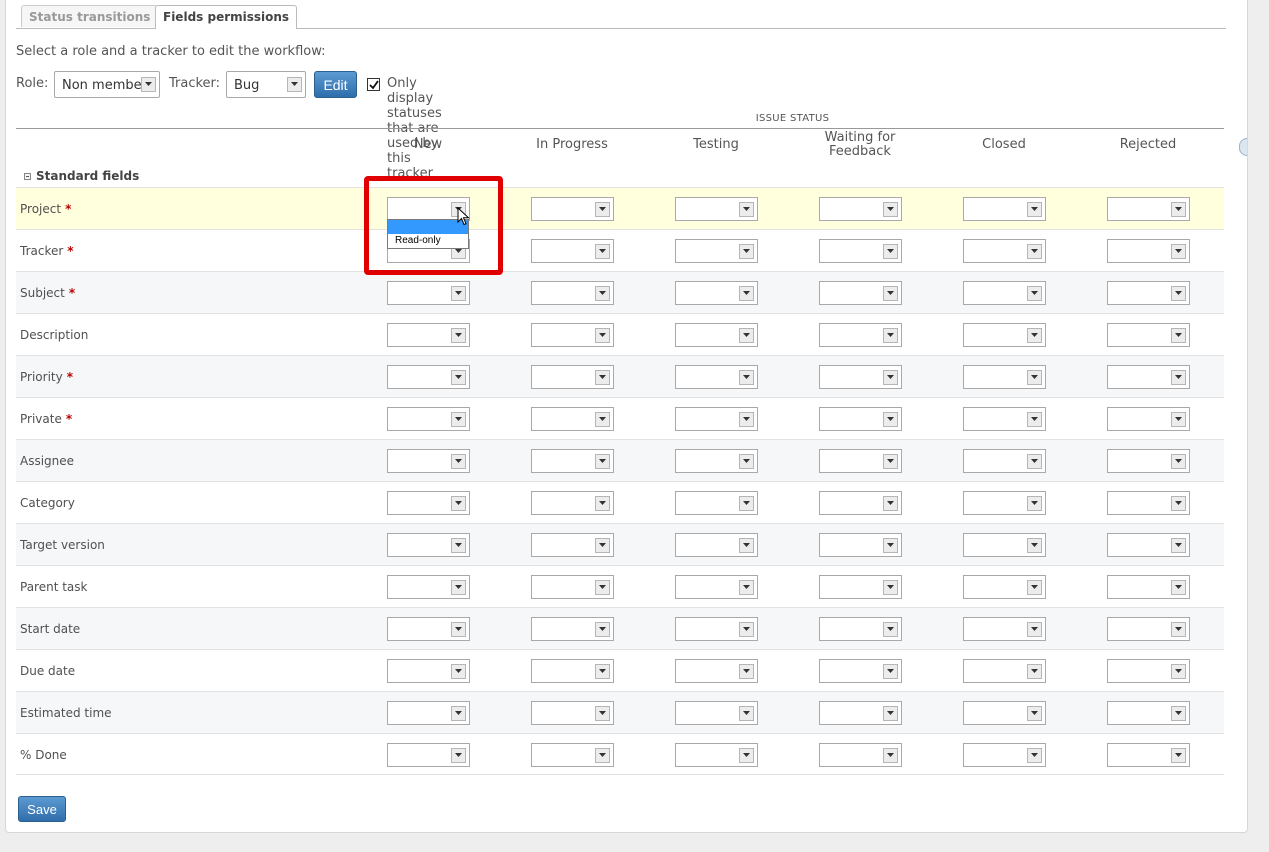 The height and width of the screenshot is (852, 1269). Describe the element at coordinates (1178, 335) in the screenshot. I see `chevron-down-icon` at that location.